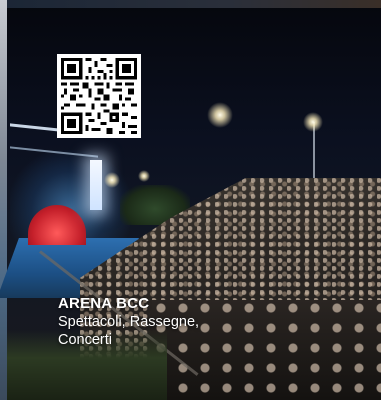 The image size is (381, 400). I want to click on caption: ARENA BCC Spettacoli, Rassegne, Concerti, so click(158, 322).